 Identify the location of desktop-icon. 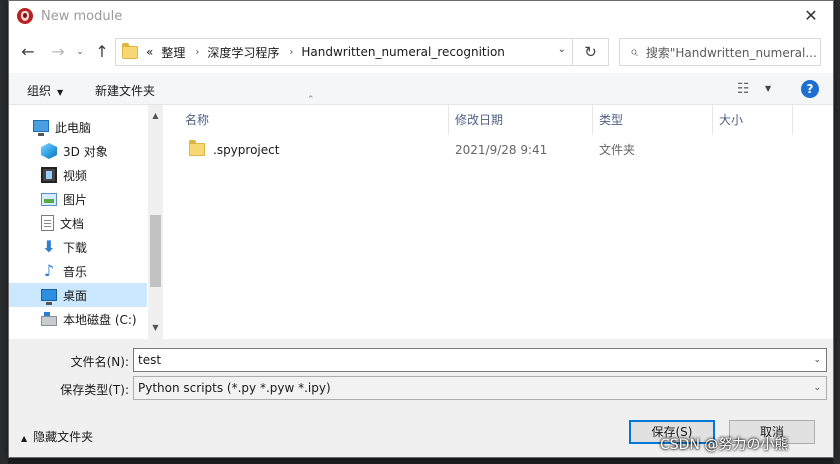
(49, 297).